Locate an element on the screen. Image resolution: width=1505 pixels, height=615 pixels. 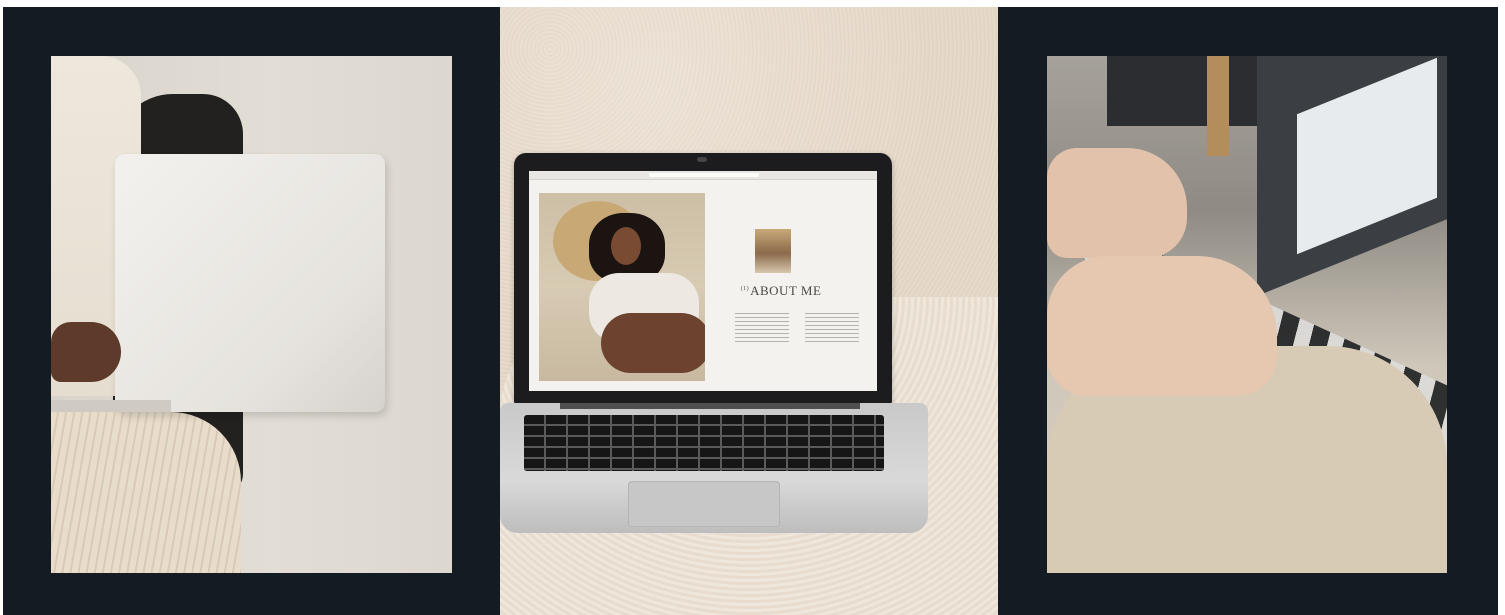
white-laptop is located at coordinates (250, 283).